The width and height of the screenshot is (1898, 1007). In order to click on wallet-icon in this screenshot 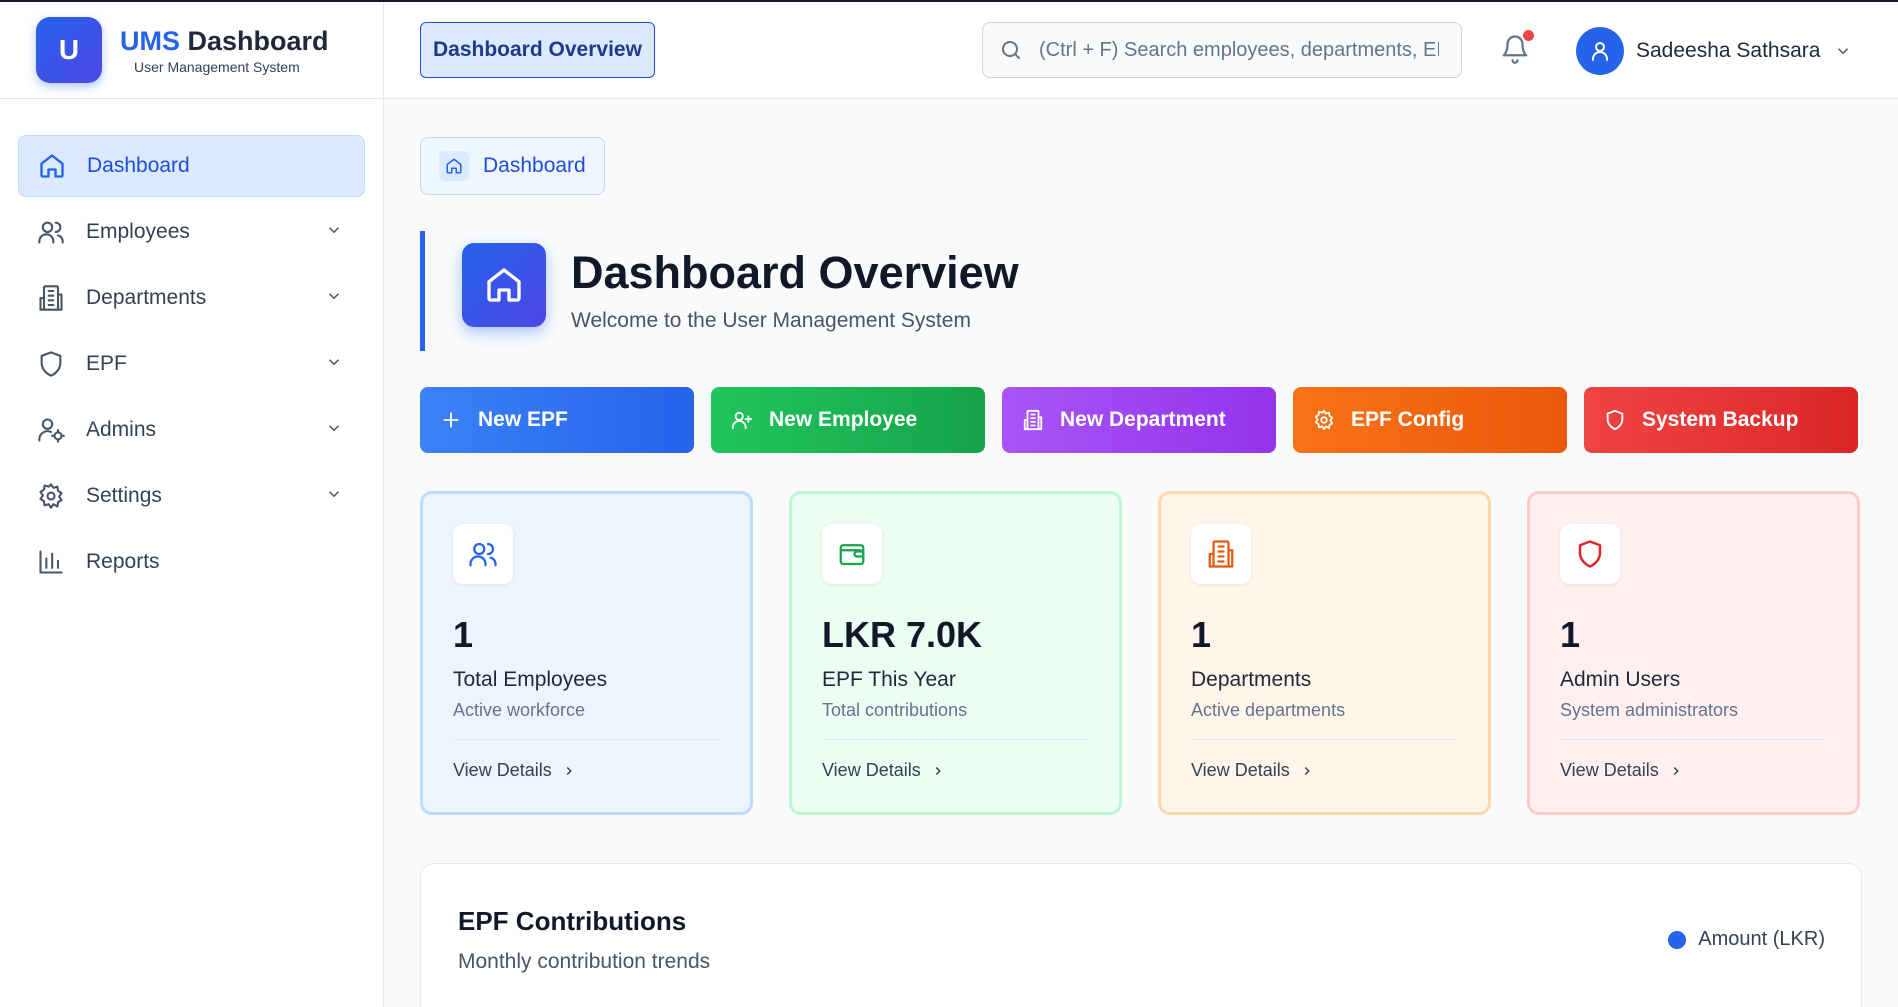, I will do `click(852, 554)`.